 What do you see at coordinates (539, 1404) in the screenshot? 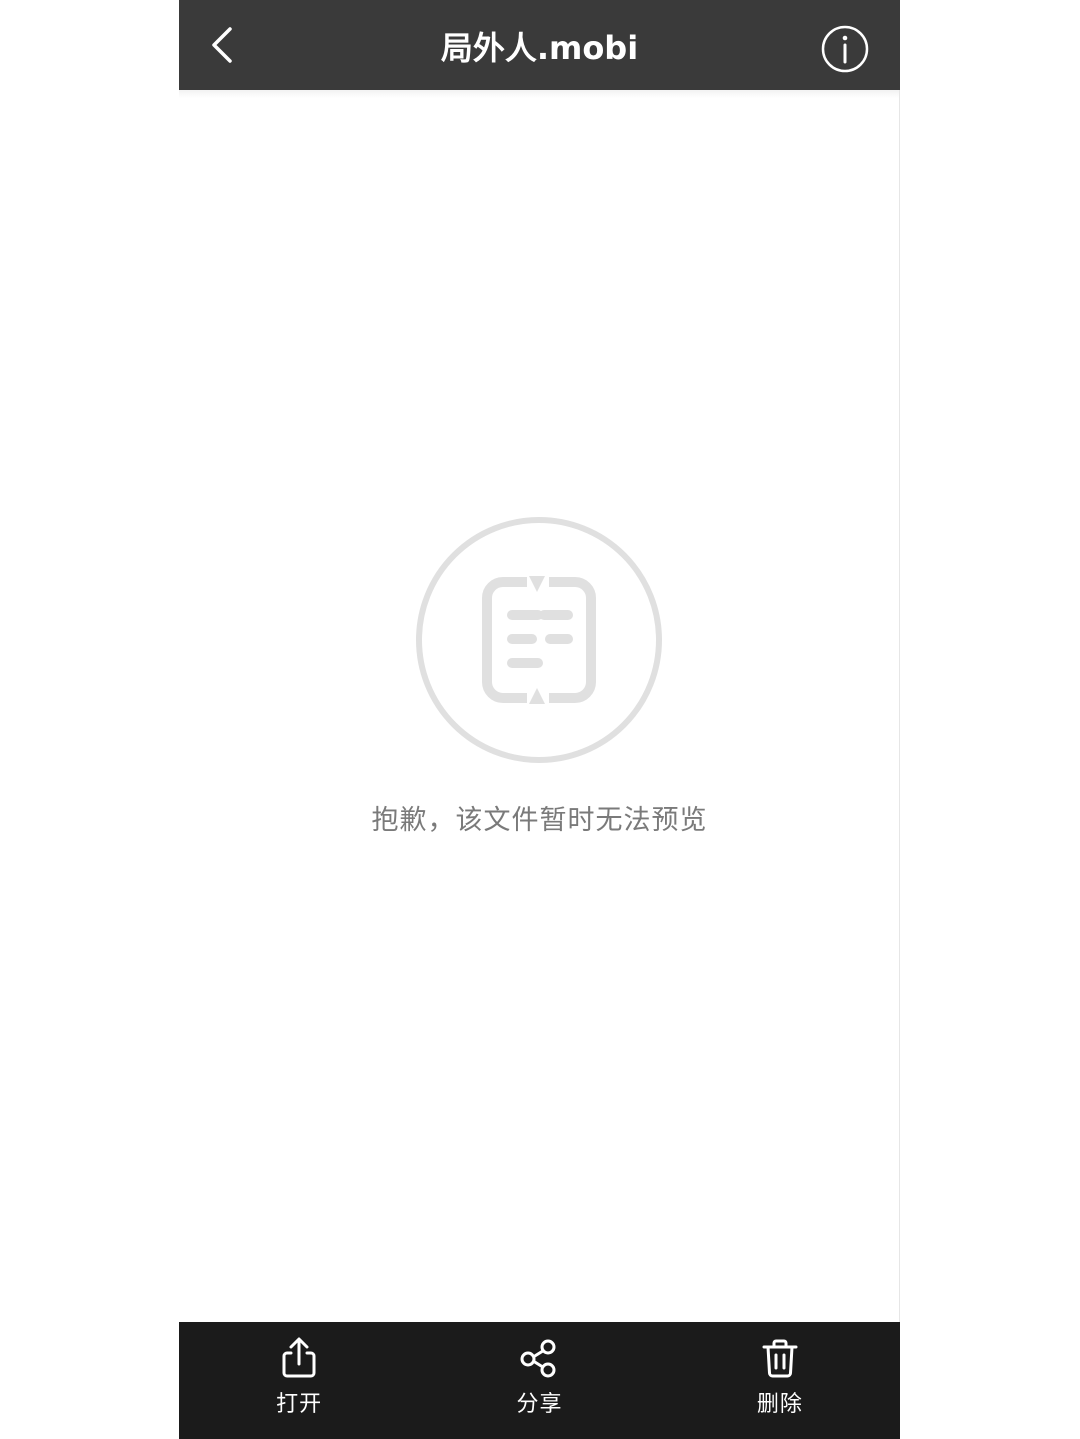
I see `share-button-label: 分享` at bounding box center [539, 1404].